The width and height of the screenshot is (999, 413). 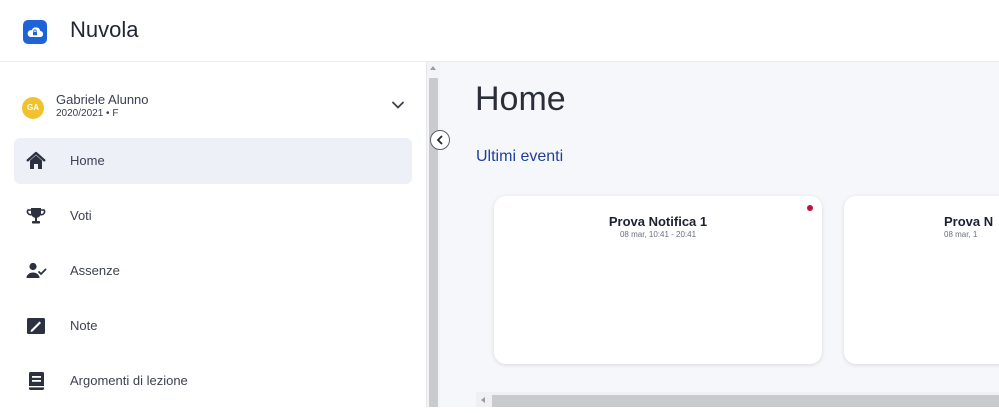 What do you see at coordinates (921, 280) in the screenshot?
I see `event-card: Prova N 08 mar, 1` at bounding box center [921, 280].